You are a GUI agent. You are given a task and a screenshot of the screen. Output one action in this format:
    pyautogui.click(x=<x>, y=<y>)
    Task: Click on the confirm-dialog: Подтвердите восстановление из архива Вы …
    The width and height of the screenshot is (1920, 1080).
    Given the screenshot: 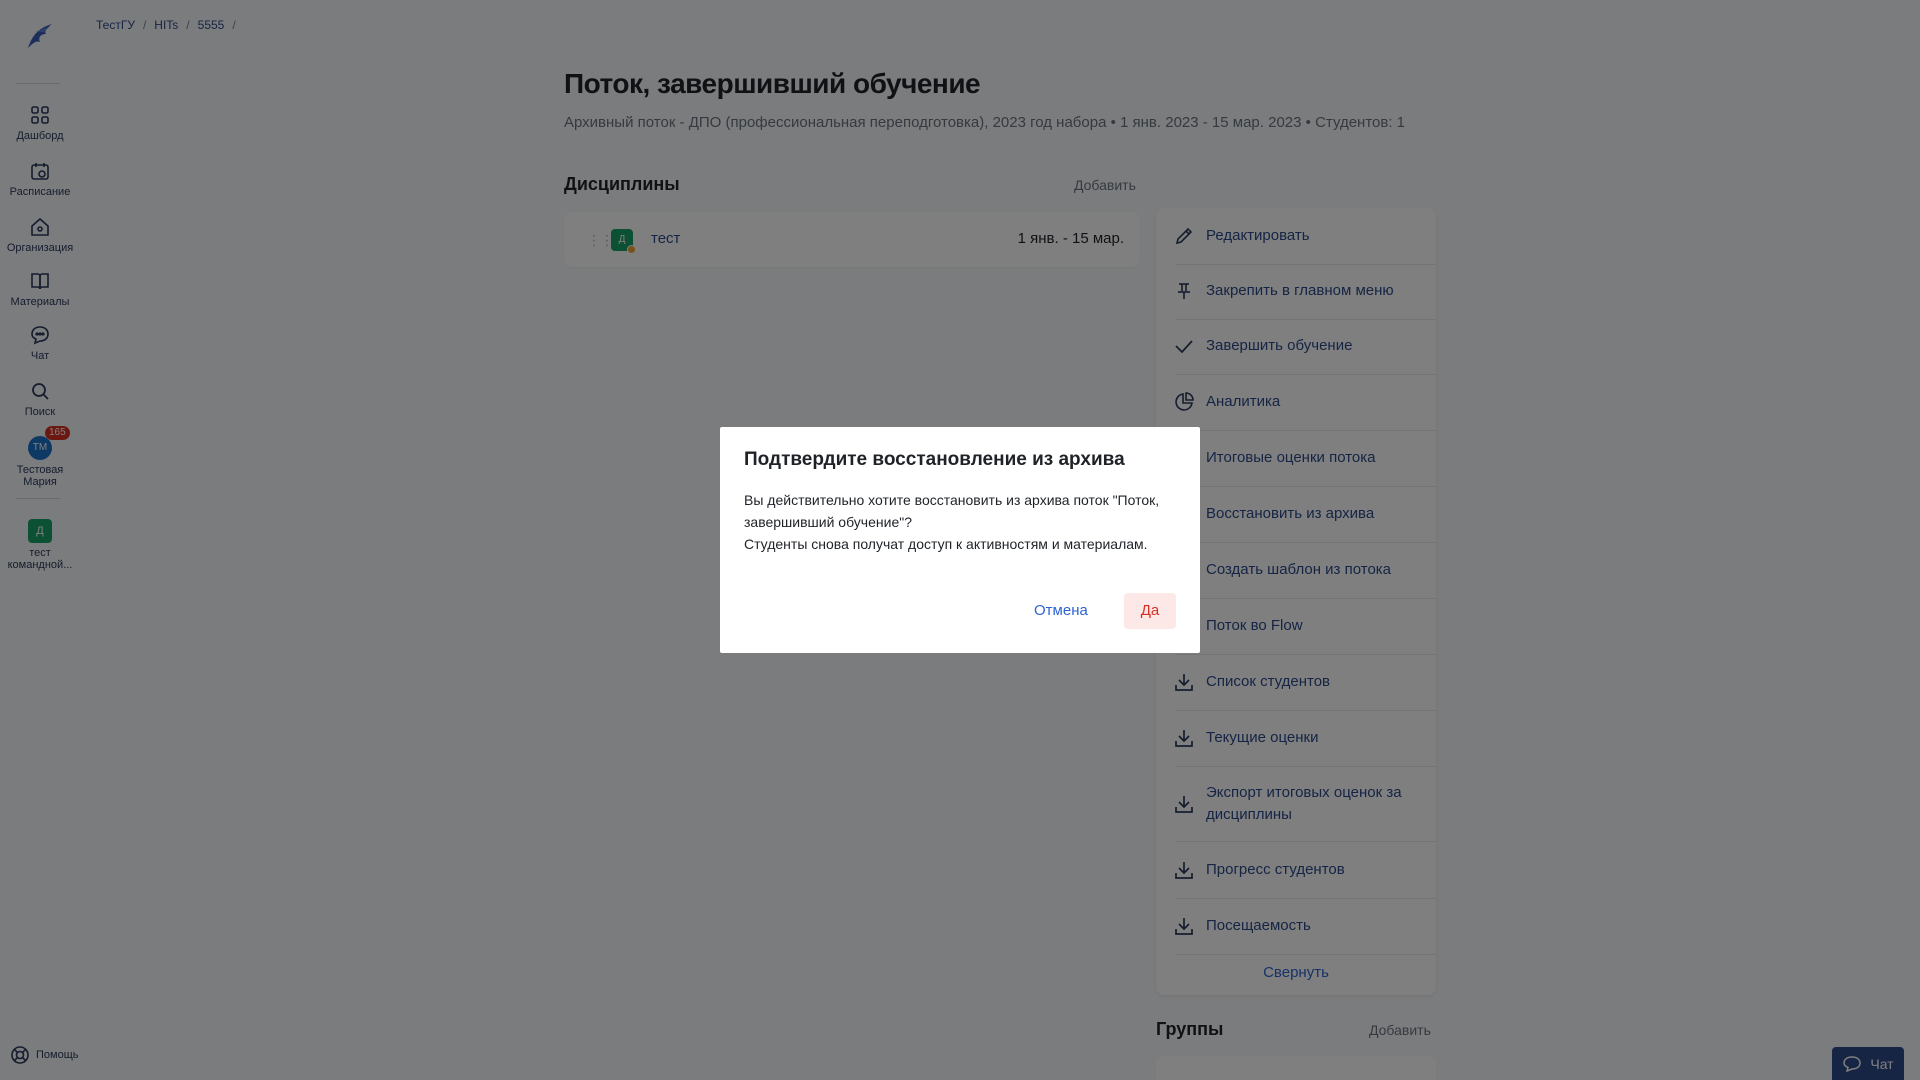 What is the action you would take?
    pyautogui.click(x=960, y=540)
    